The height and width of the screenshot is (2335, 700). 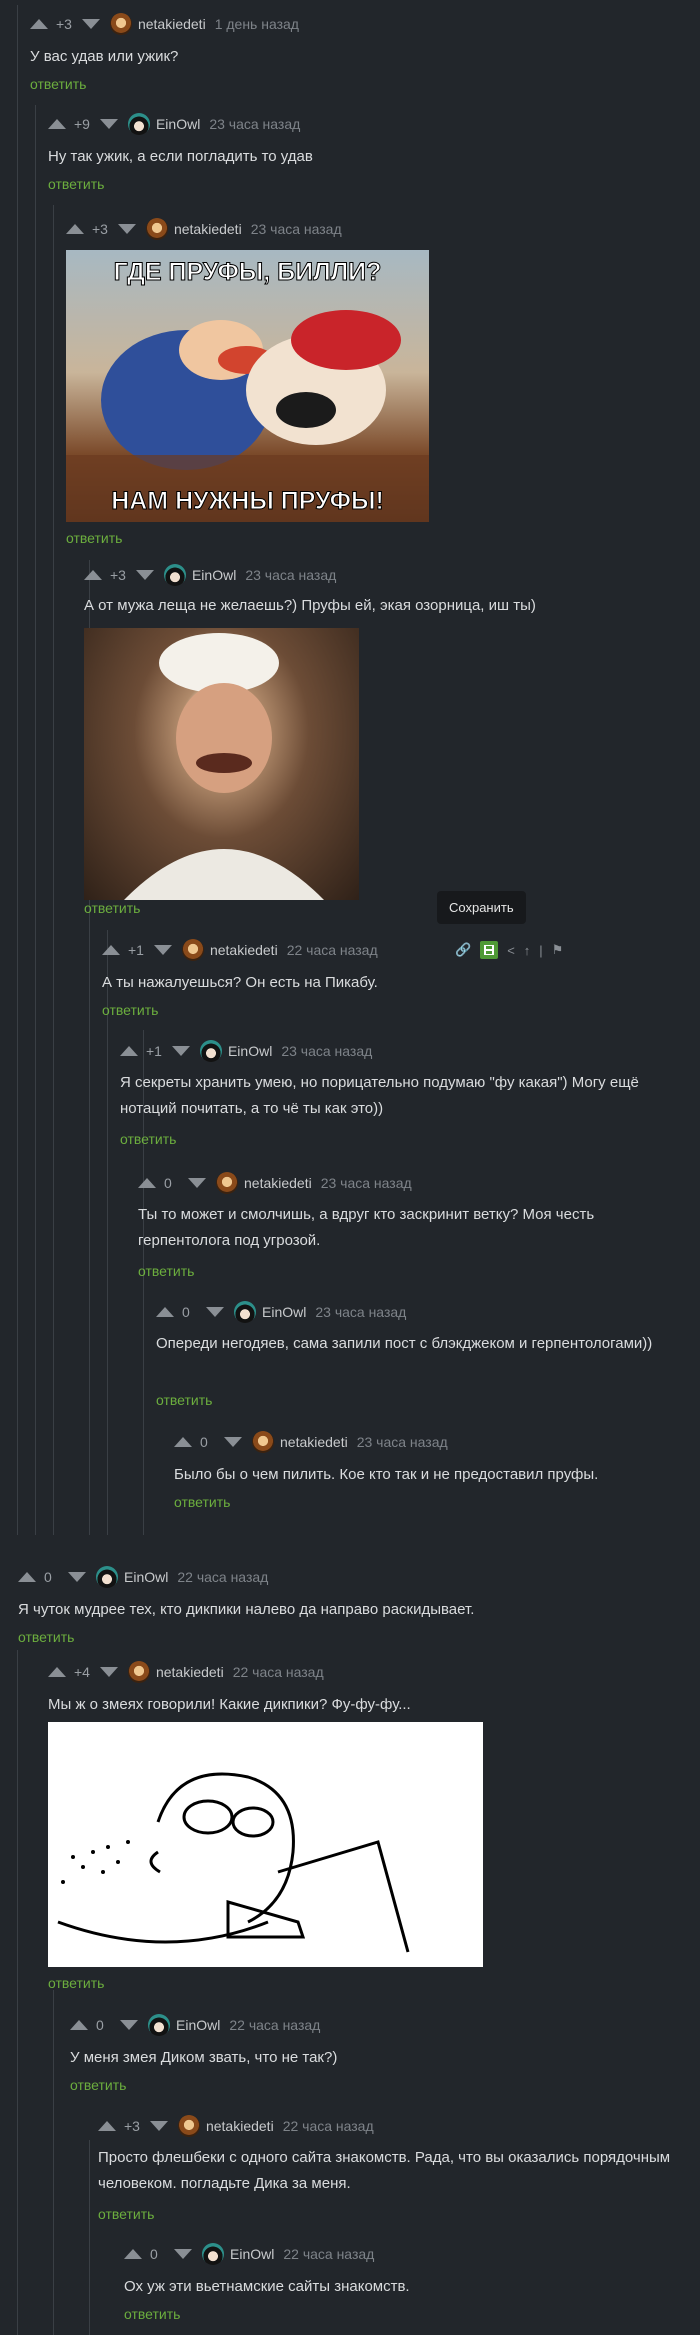 I want to click on thread-icon: |, so click(x=540, y=950).